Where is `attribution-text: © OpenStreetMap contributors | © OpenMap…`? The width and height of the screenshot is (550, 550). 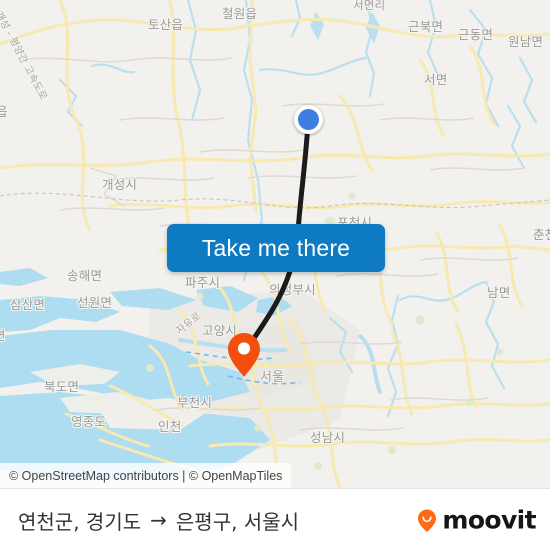 attribution-text: © OpenStreetMap contributors | © OpenMap… is located at coordinates (146, 475).